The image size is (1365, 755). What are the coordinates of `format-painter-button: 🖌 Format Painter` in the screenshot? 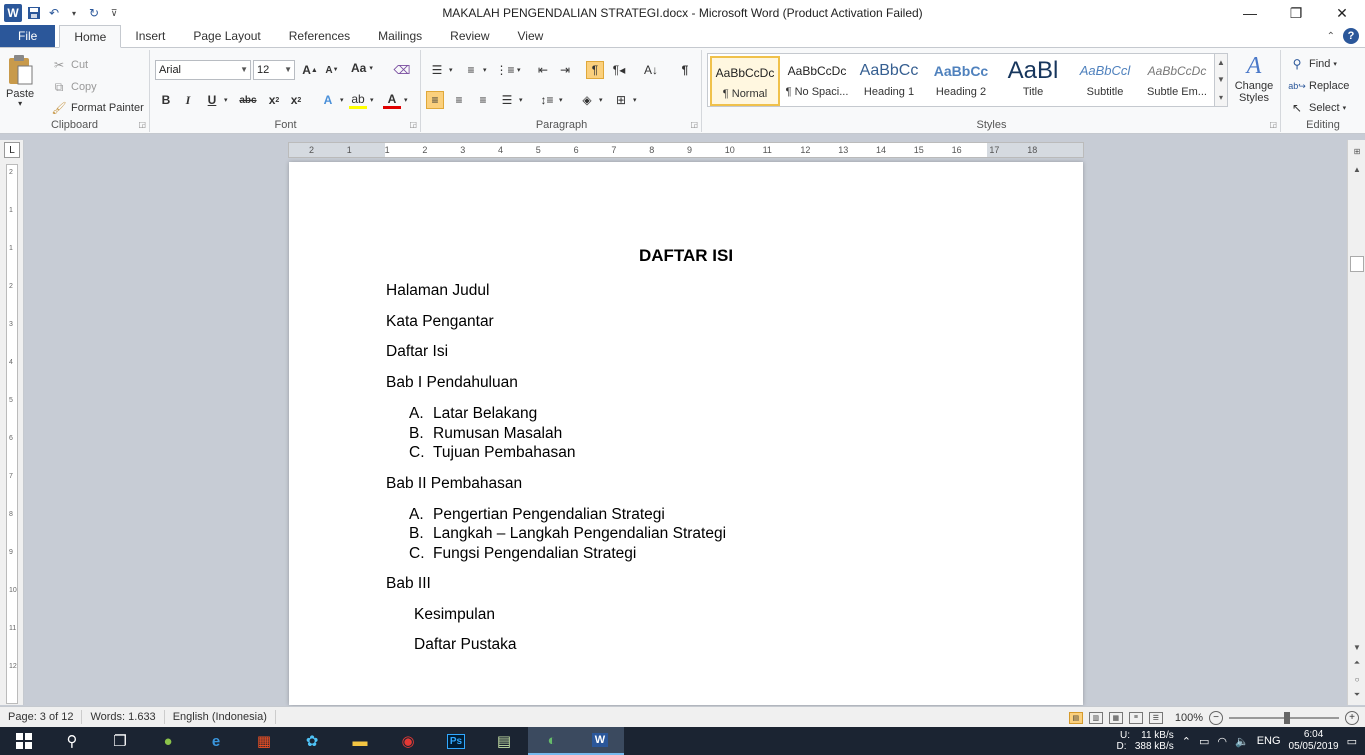 It's located at (96, 108).